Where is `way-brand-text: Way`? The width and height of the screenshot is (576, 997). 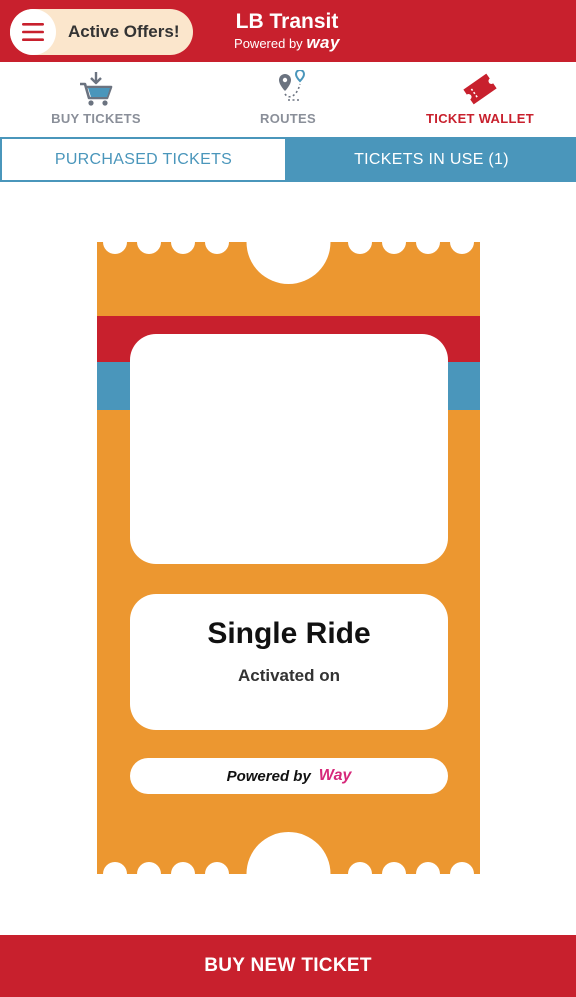 way-brand-text: Way is located at coordinates (335, 775).